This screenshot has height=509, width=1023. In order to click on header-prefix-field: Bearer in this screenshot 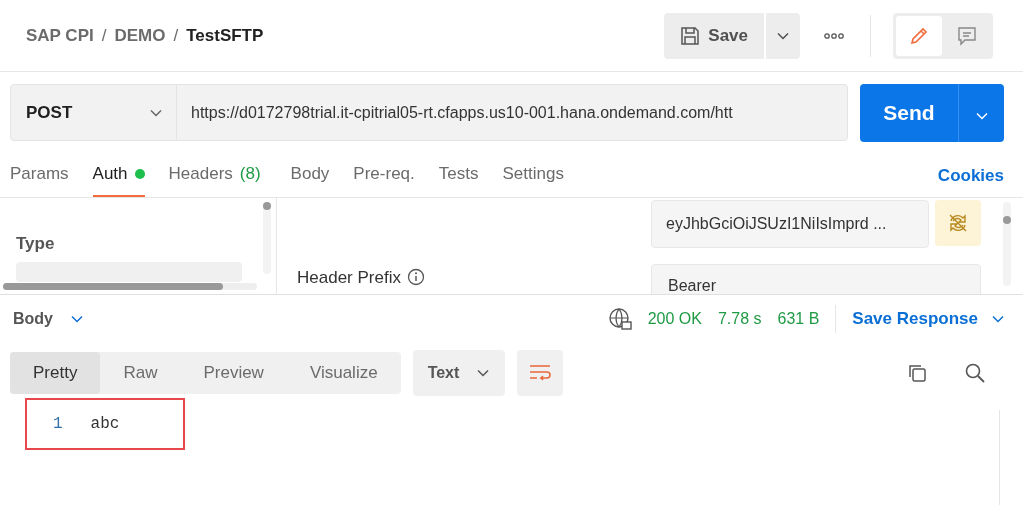, I will do `click(816, 279)`.